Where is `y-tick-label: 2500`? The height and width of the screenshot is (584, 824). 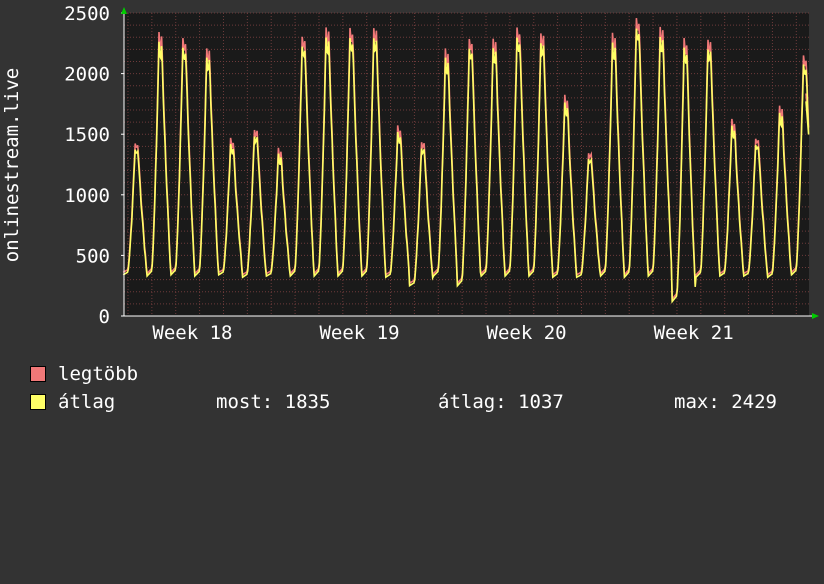
y-tick-label: 2500 is located at coordinates (87, 14).